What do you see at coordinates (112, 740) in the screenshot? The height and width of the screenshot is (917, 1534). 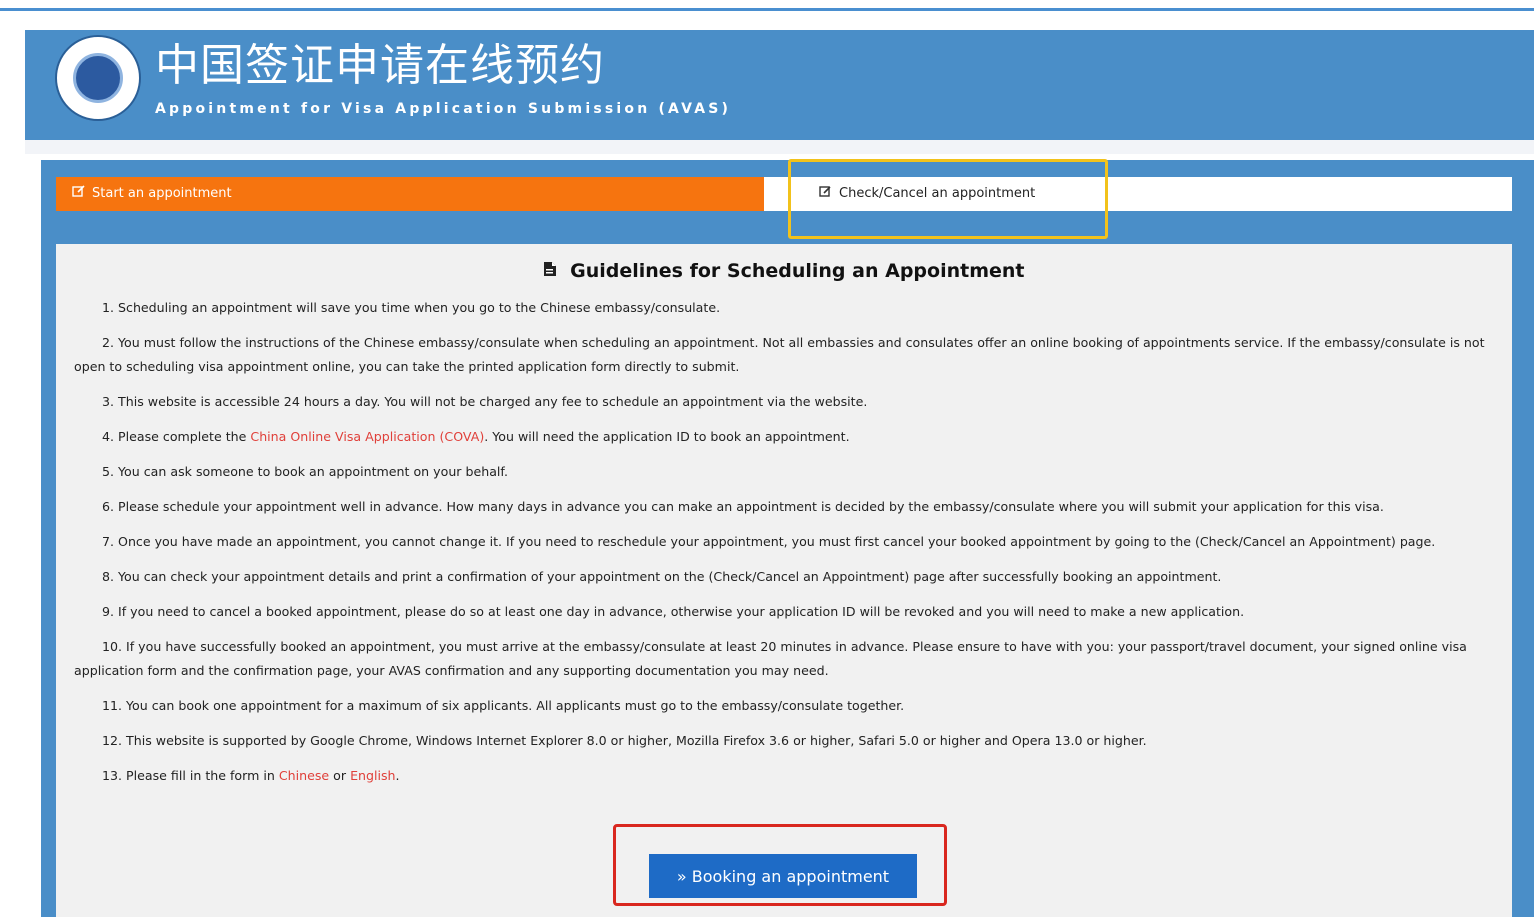 I see `item-number: 12.` at bounding box center [112, 740].